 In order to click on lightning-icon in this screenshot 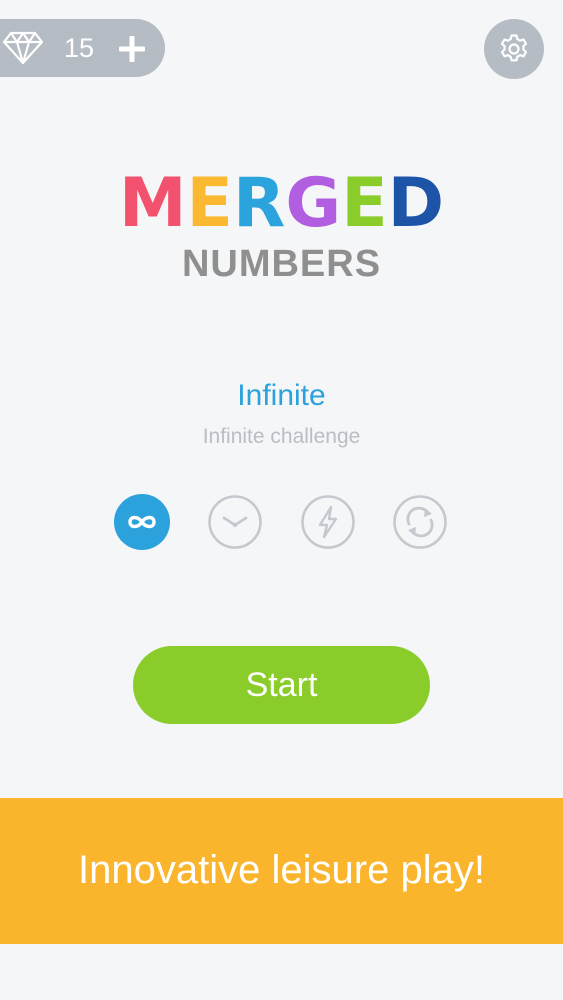, I will do `click(328, 522)`.